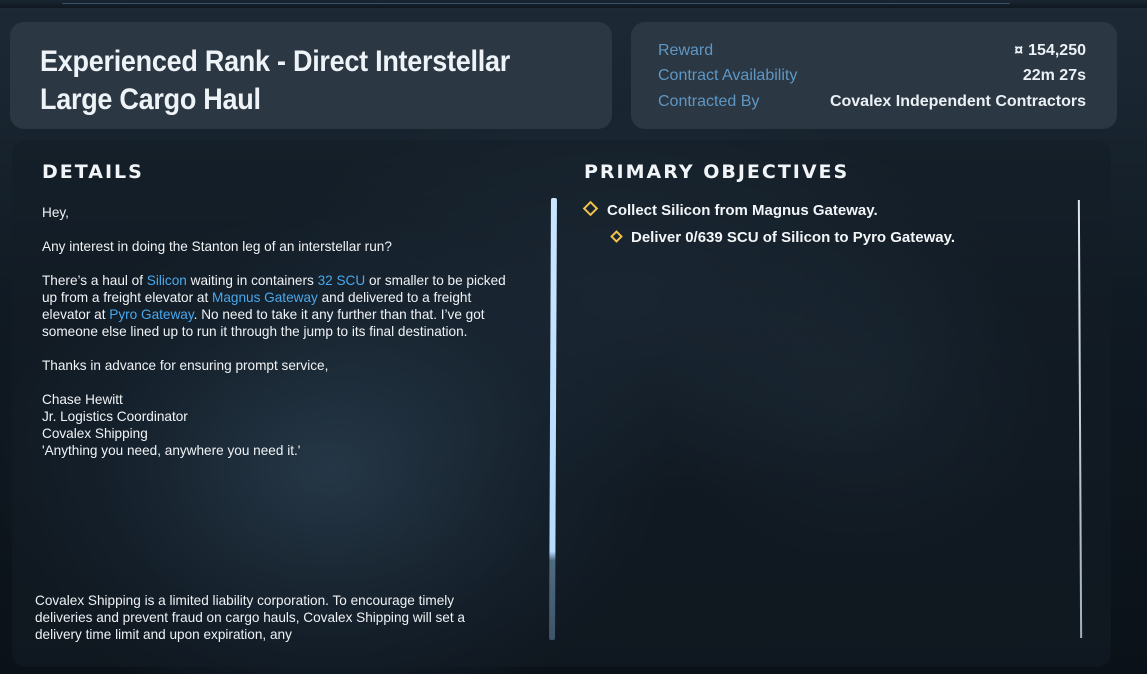  Describe the element at coordinates (151, 314) in the screenshot. I see `dropoff-location-highlight: Pyro Gateway` at that location.